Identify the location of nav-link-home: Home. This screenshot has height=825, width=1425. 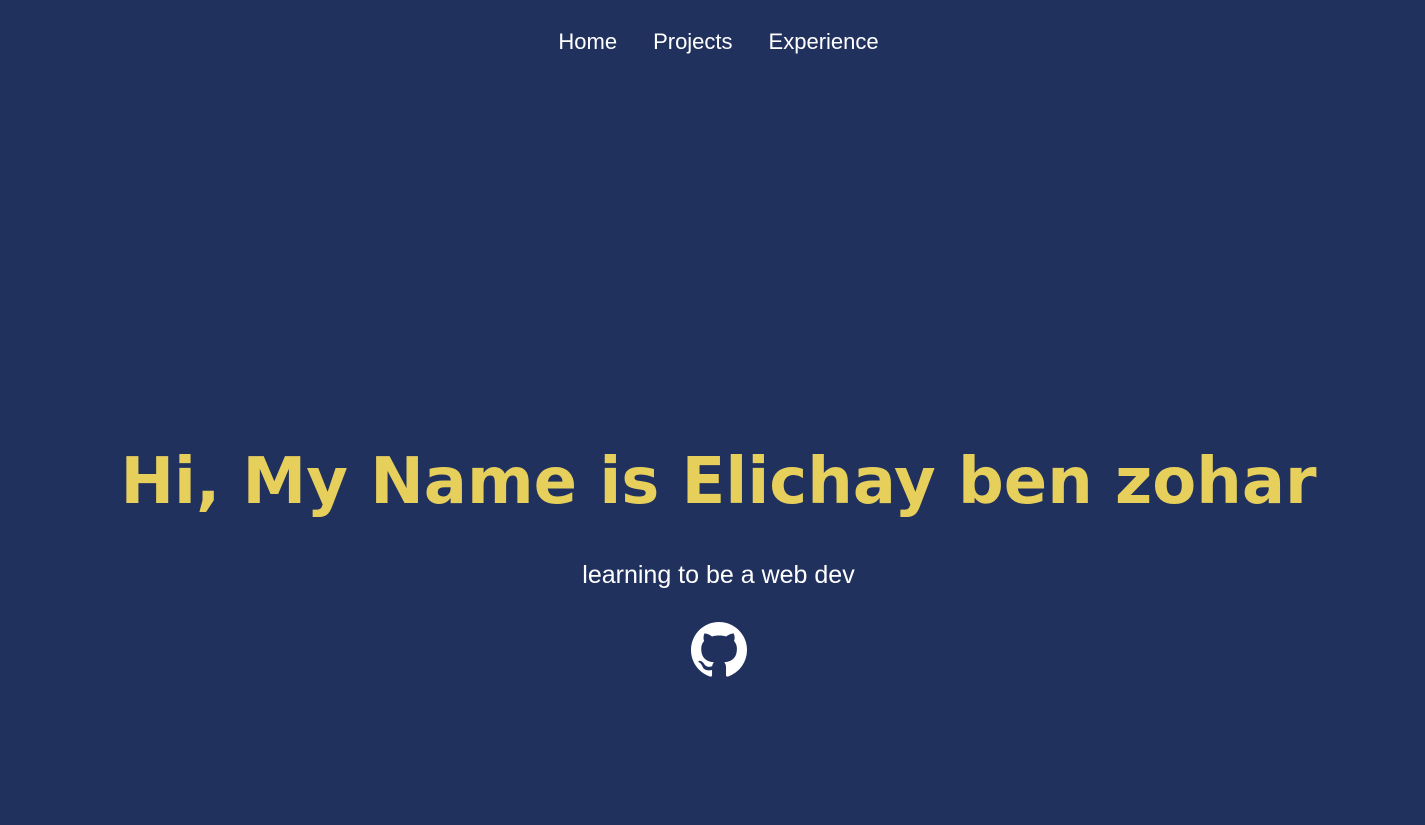
(587, 42).